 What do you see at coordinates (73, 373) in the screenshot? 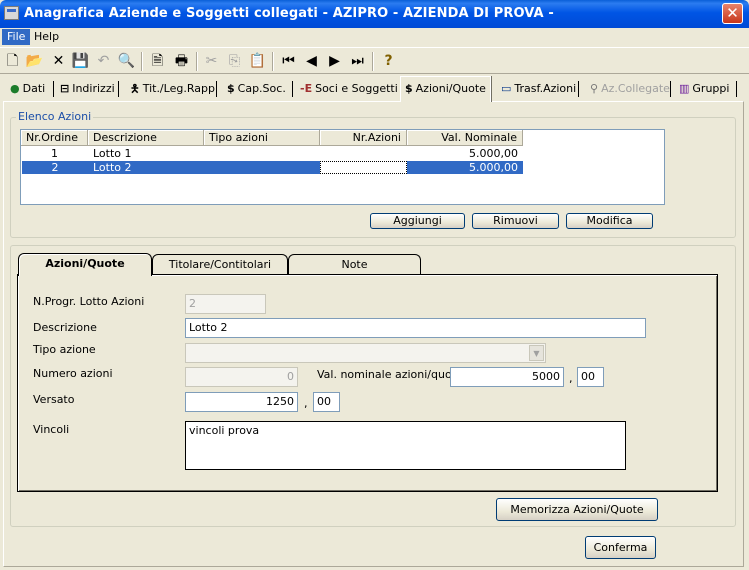
I see `numero-azioni-label: Numero azioni` at bounding box center [73, 373].